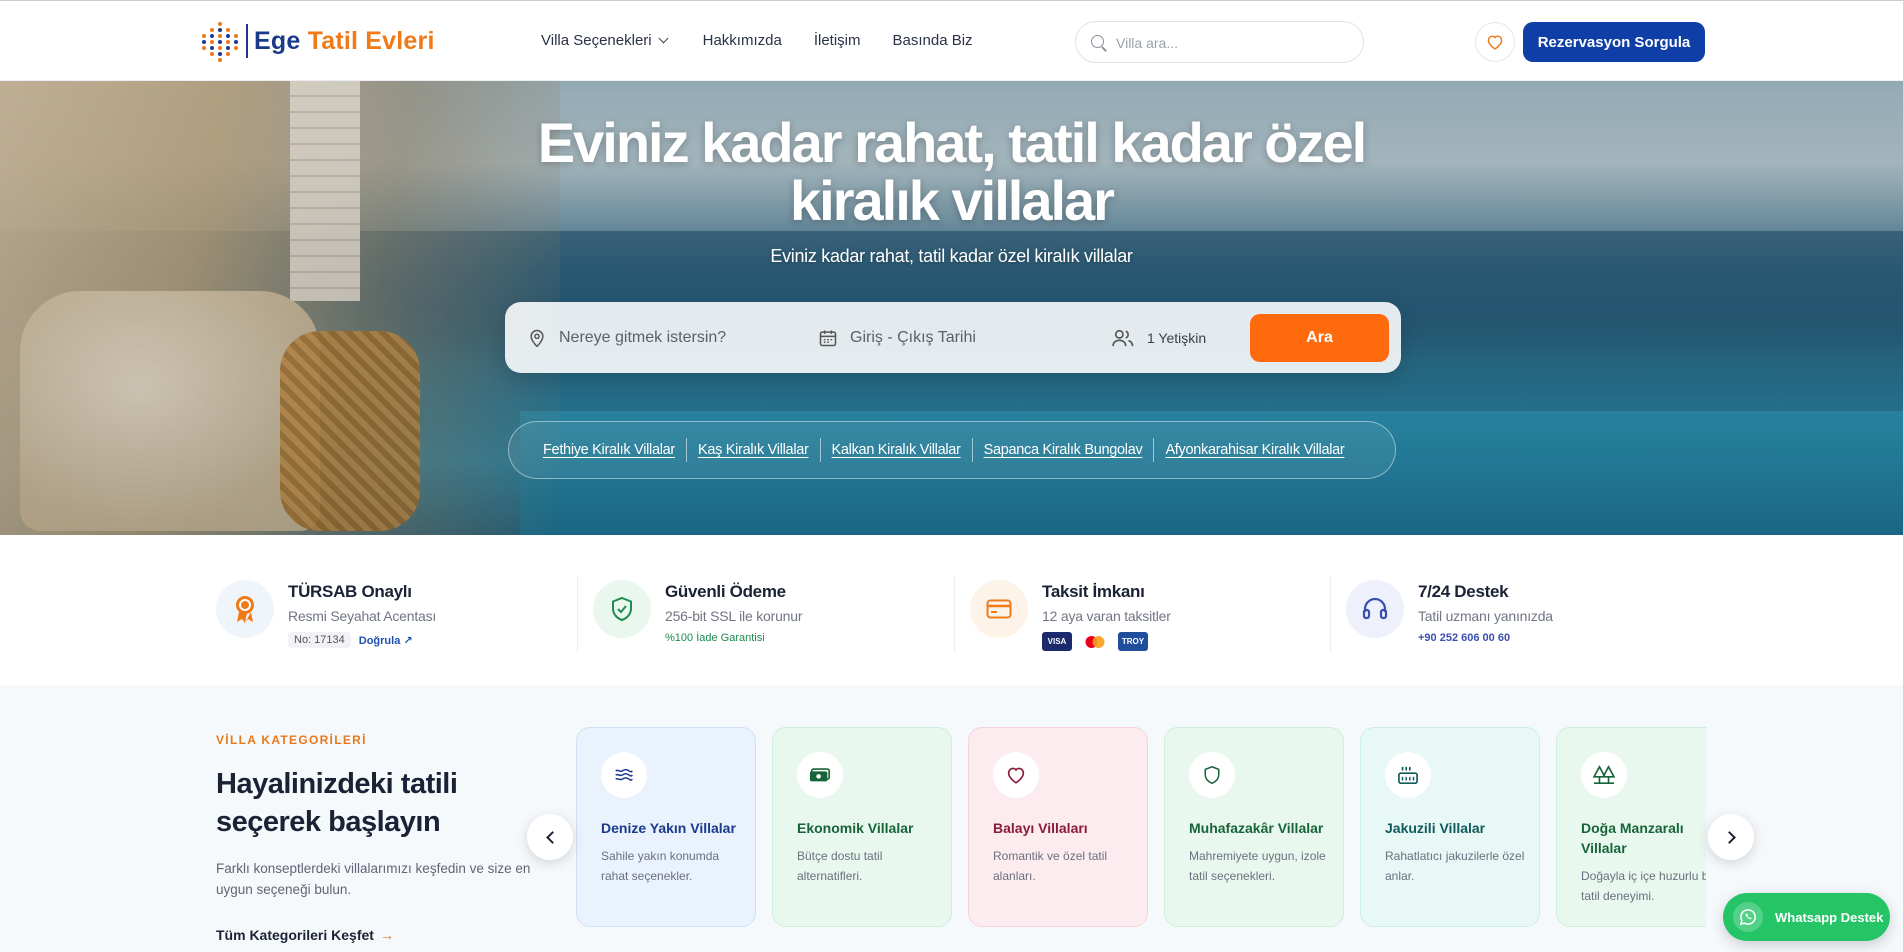 The width and height of the screenshot is (1903, 952). What do you see at coordinates (245, 609) in the screenshot?
I see `award-icon` at bounding box center [245, 609].